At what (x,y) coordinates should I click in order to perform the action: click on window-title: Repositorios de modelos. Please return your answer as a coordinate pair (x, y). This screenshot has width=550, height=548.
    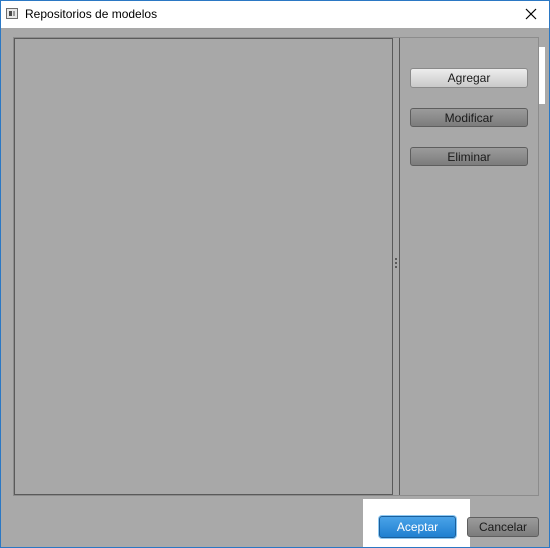
    Looking at the image, I should click on (91, 14).